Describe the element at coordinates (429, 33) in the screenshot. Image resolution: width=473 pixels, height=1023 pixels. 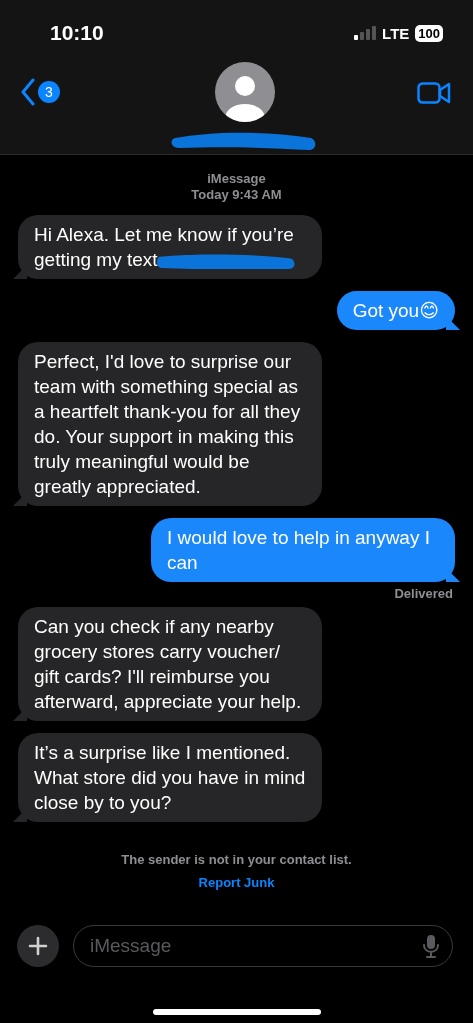
I see `battery-level: 100` at that location.